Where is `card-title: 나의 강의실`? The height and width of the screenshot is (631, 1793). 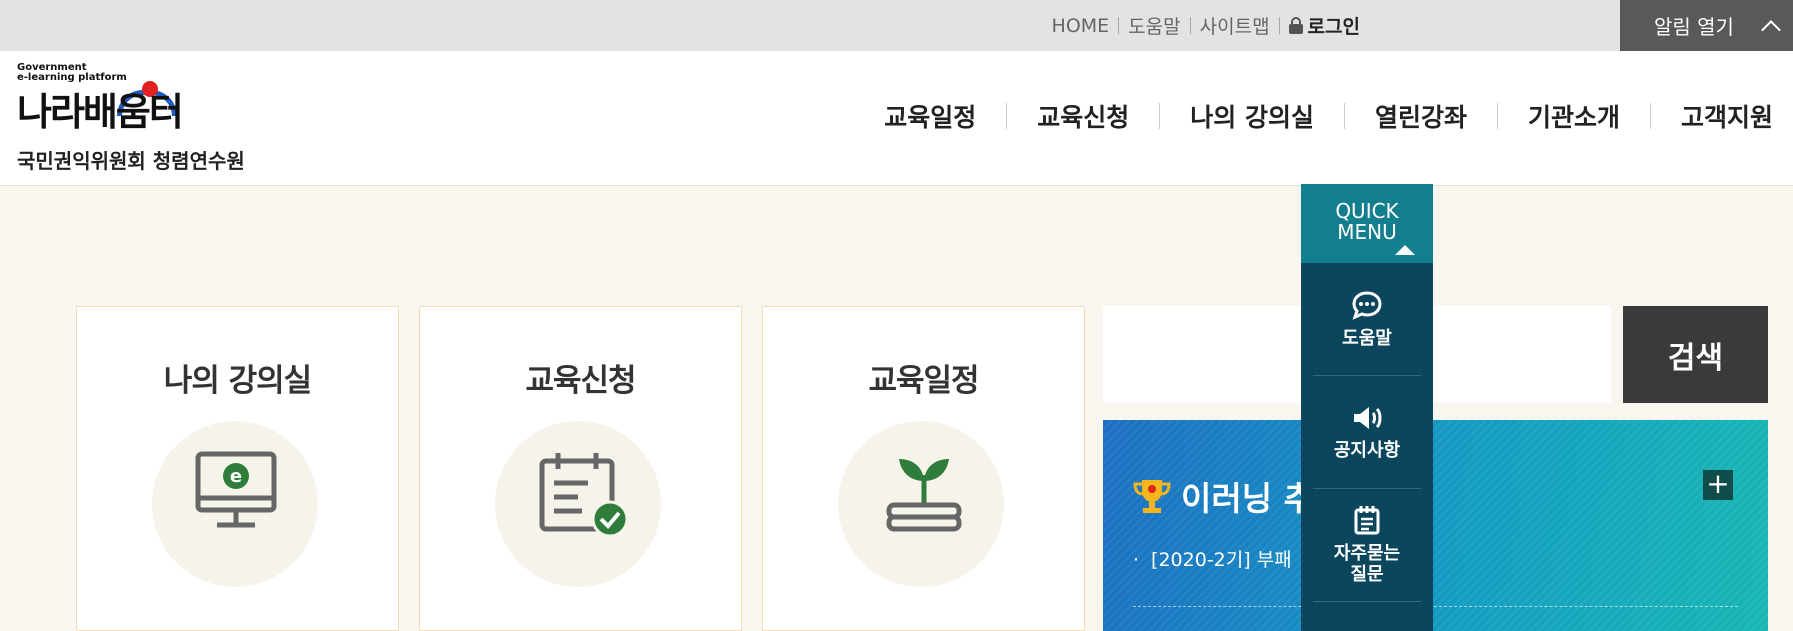
card-title: 나의 강의실 is located at coordinates (237, 381).